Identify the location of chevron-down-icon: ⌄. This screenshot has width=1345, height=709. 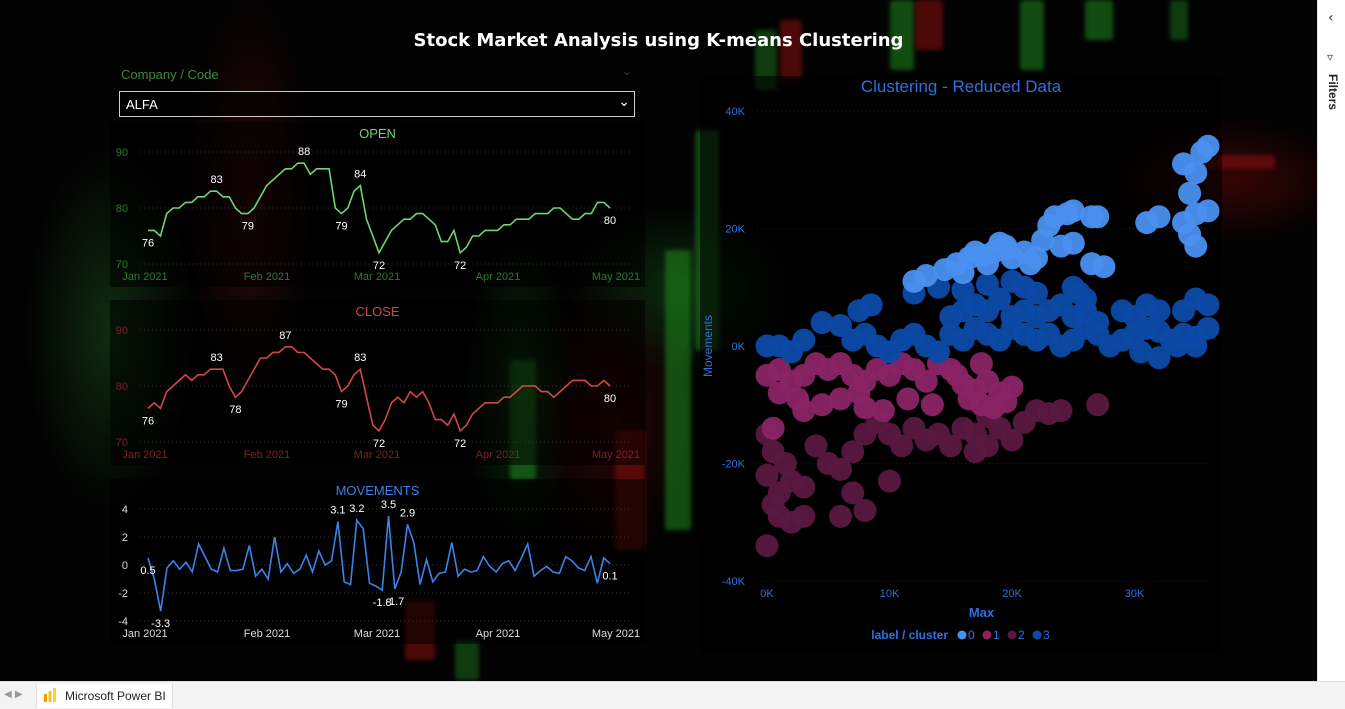
(624, 102).